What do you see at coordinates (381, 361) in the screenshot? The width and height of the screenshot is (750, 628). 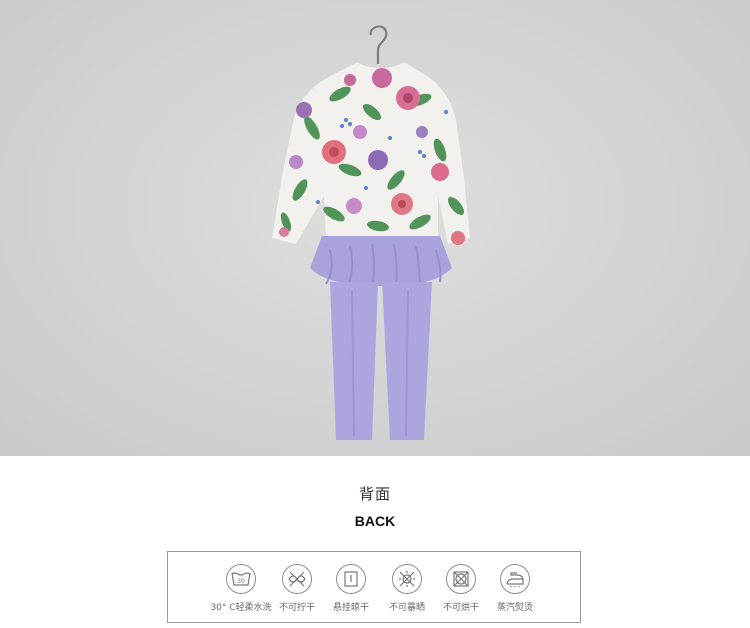 I see `pants` at bounding box center [381, 361].